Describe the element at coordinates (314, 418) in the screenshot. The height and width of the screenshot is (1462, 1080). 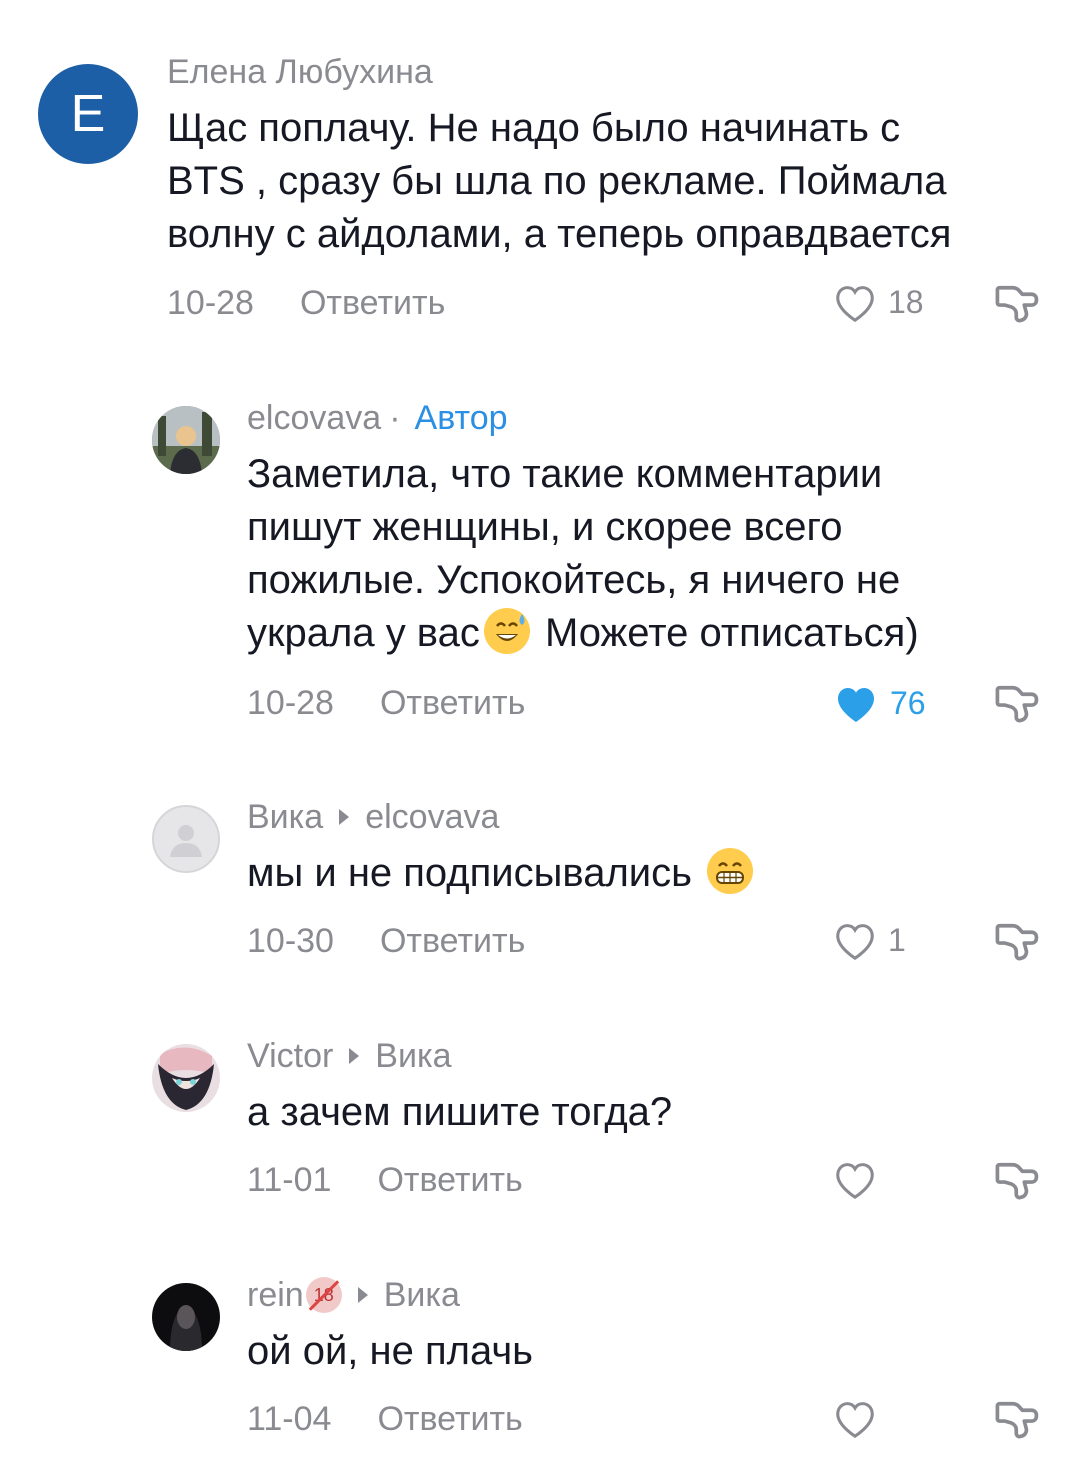
I see `comment-author: elcovava` at that location.